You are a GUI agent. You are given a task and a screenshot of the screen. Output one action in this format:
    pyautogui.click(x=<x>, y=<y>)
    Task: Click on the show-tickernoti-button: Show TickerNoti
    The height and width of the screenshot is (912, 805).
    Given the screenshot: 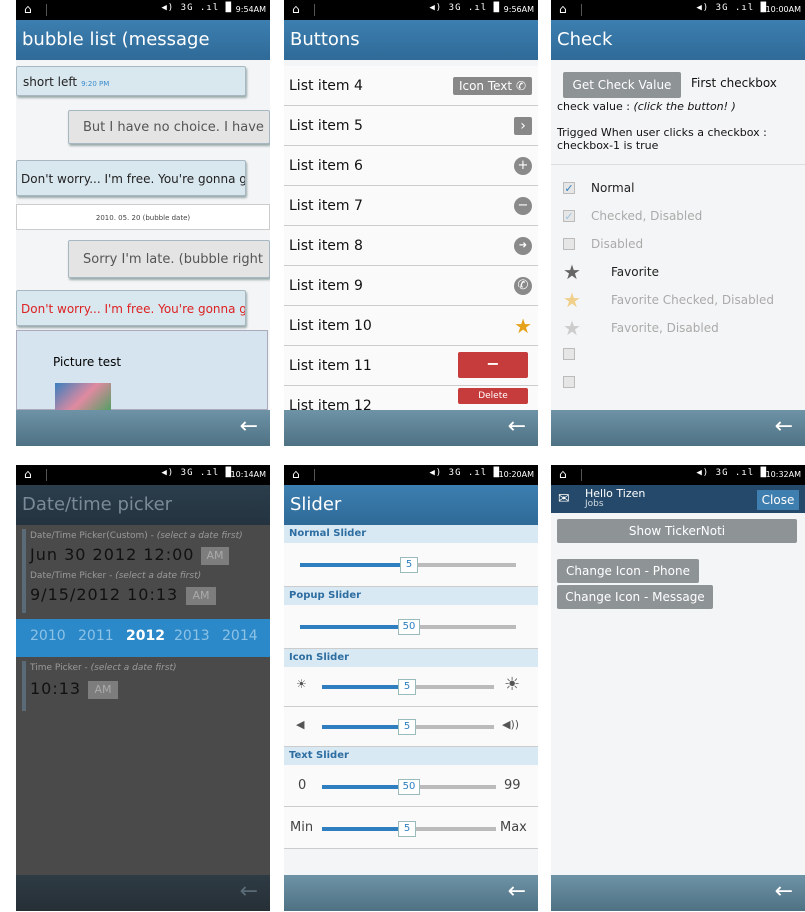 What is the action you would take?
    pyautogui.click(x=677, y=531)
    